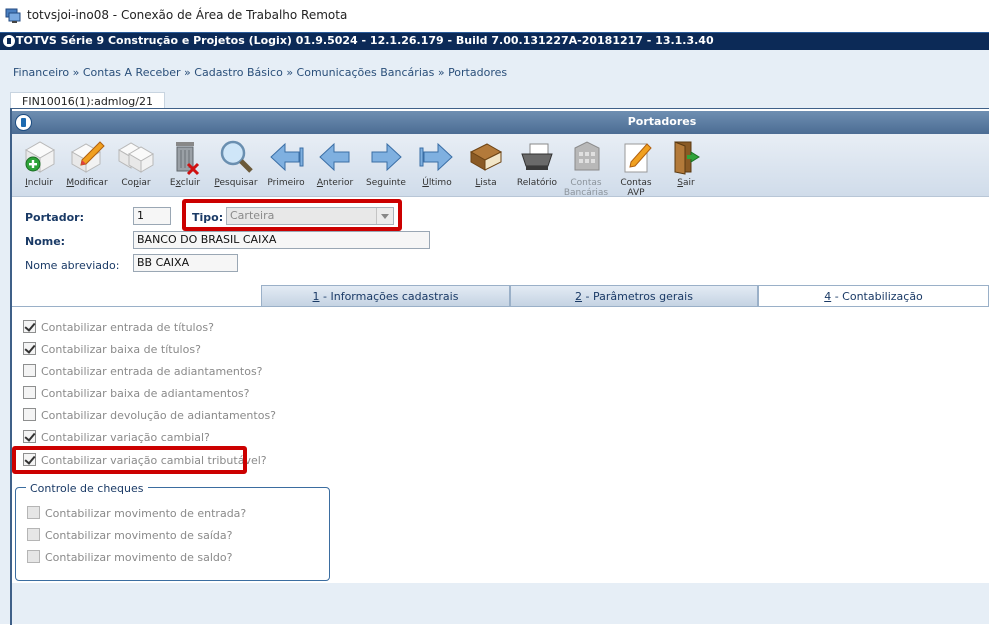 Image resolution: width=989 pixels, height=625 pixels. I want to click on checkbox-label: Contabilizar baixa de títulos?, so click(121, 349).